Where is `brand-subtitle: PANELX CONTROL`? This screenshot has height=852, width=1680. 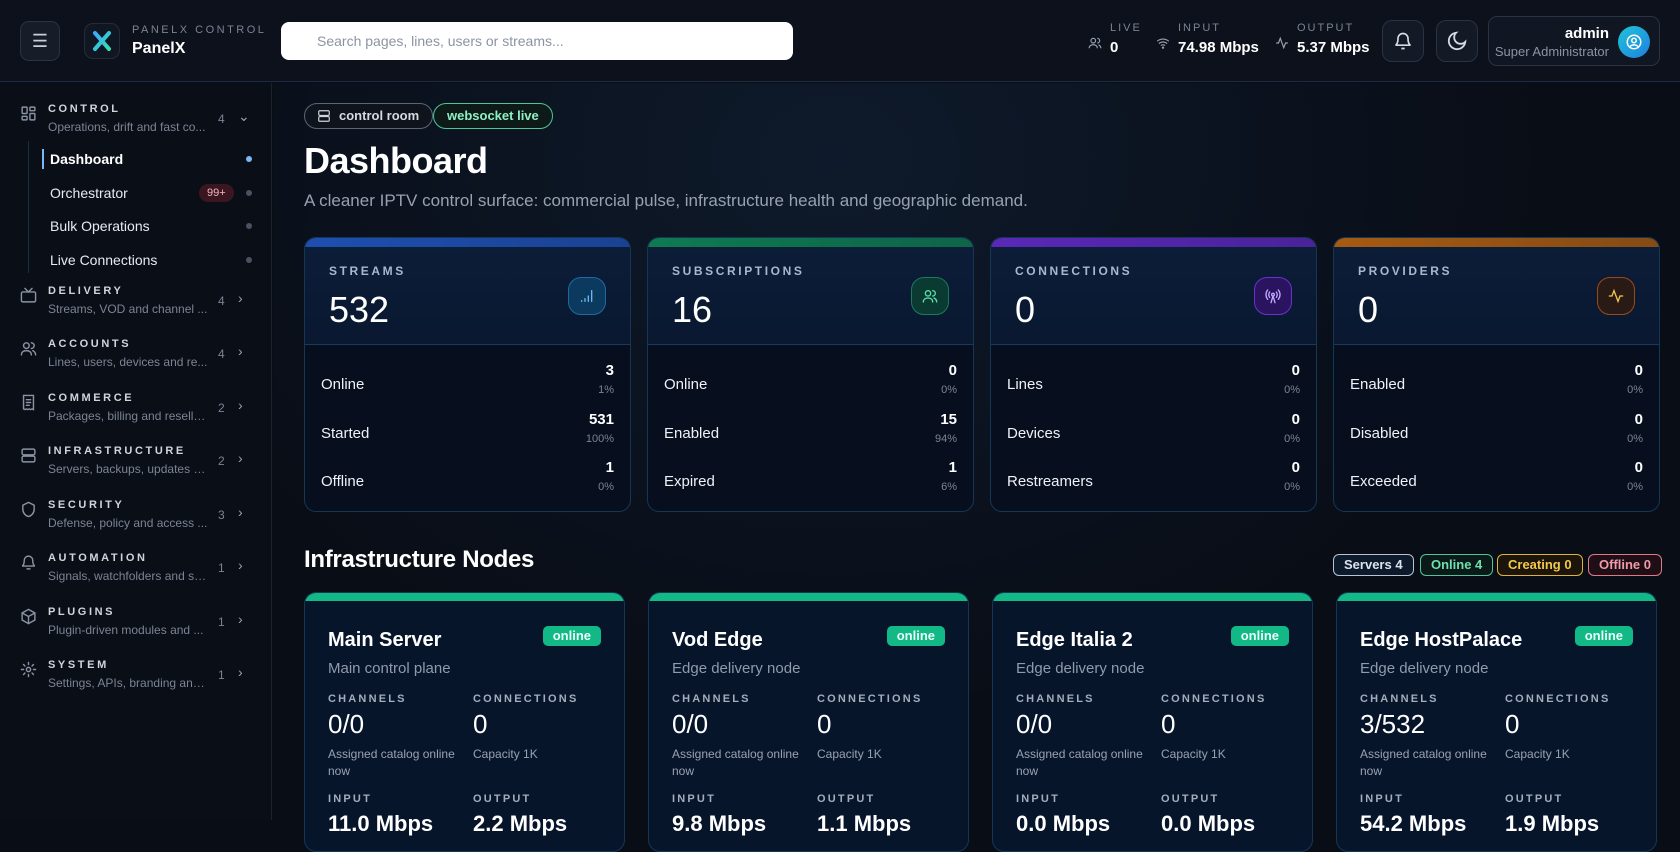
brand-subtitle: PANELX CONTROL is located at coordinates (199, 30).